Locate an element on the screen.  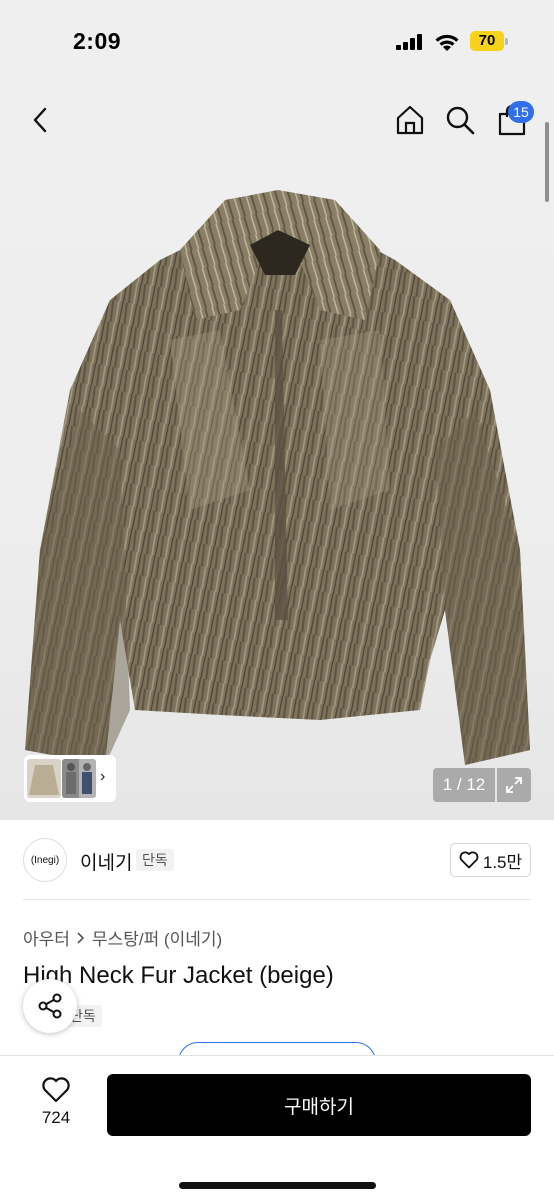
brand-like-count: 1.5만 is located at coordinates (502, 862).